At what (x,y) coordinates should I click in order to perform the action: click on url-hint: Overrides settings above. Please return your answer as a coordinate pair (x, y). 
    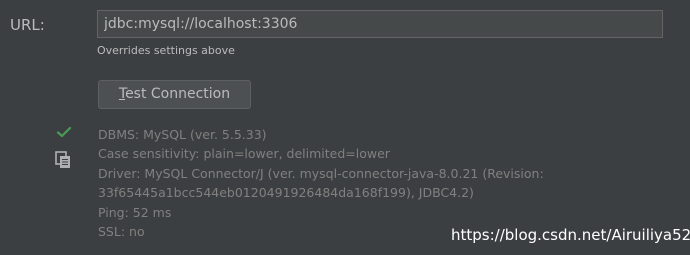
    Looking at the image, I should click on (166, 50).